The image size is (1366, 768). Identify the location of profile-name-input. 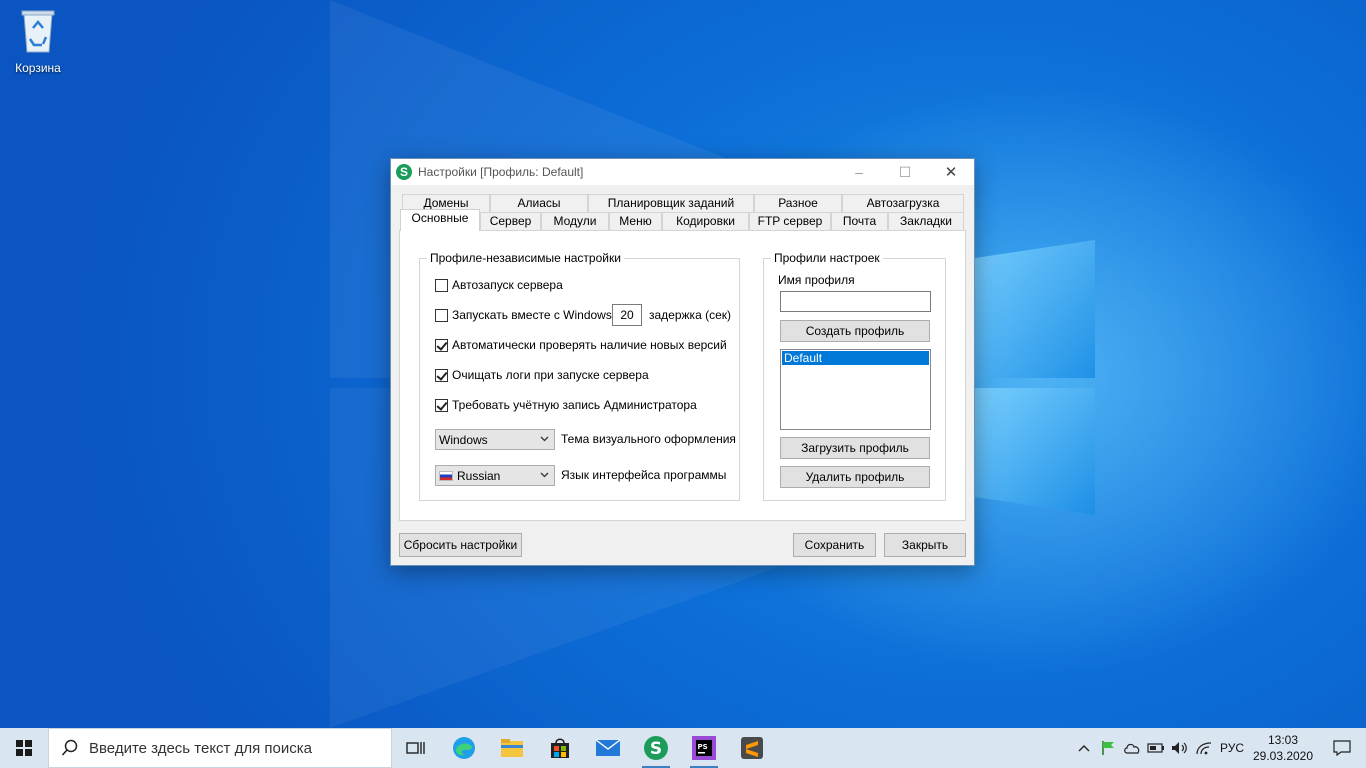
(855, 301).